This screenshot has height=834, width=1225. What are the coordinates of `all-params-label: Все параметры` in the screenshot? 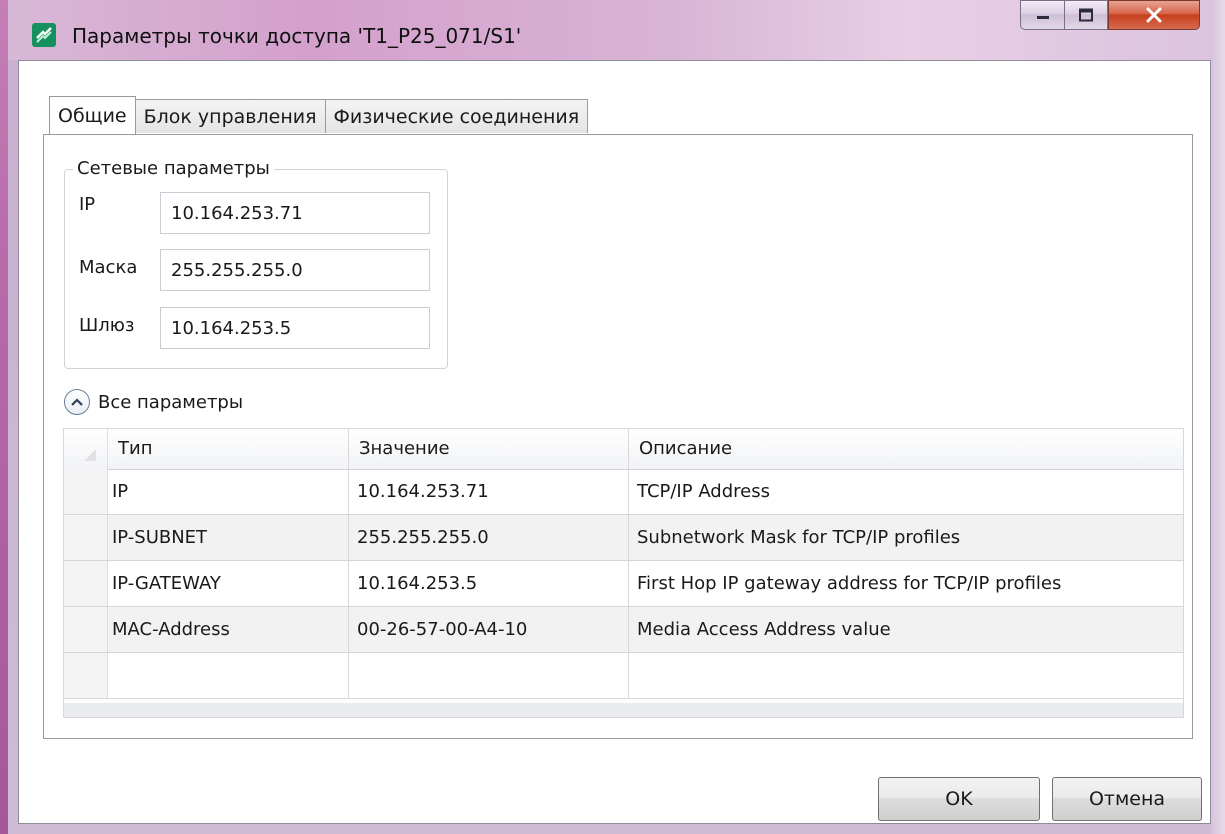 It's located at (171, 402).